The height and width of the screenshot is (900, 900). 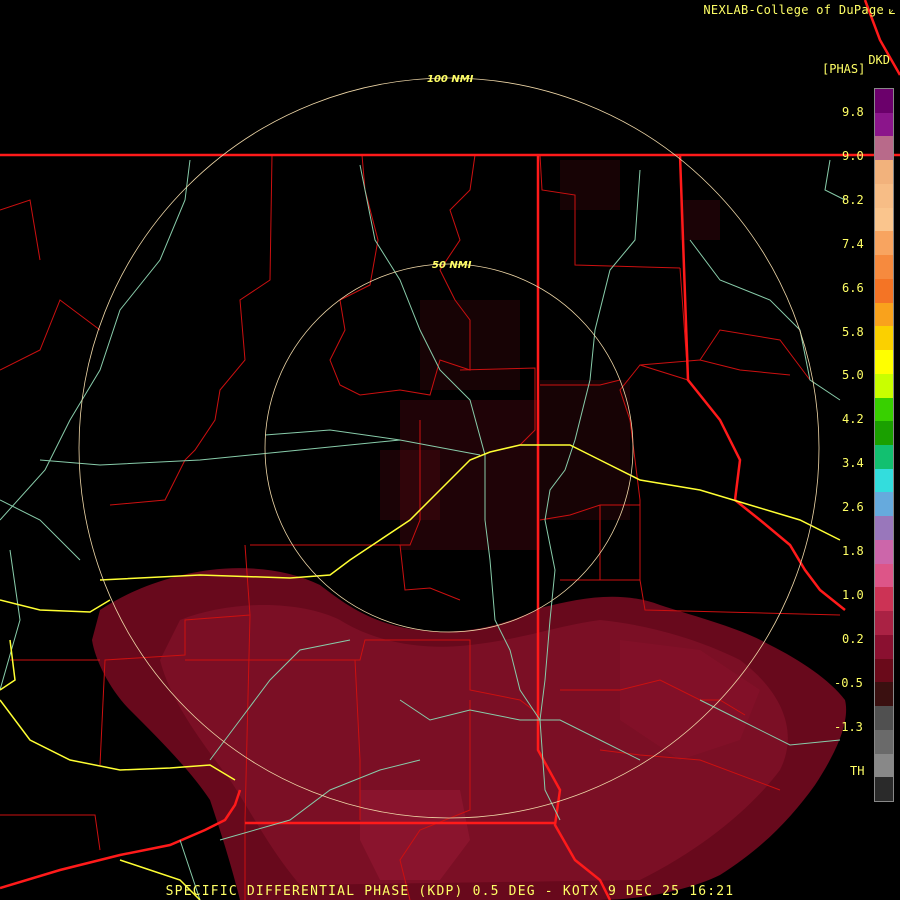 What do you see at coordinates (853, 594) in the screenshot?
I see `colorbar-label: 1.0` at bounding box center [853, 594].